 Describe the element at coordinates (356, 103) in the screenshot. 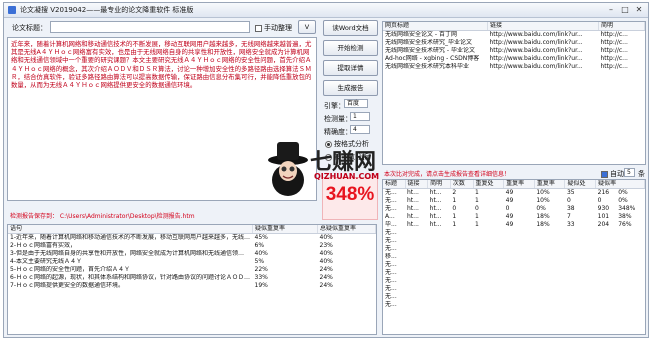

I see `engine-select: 百度` at that location.